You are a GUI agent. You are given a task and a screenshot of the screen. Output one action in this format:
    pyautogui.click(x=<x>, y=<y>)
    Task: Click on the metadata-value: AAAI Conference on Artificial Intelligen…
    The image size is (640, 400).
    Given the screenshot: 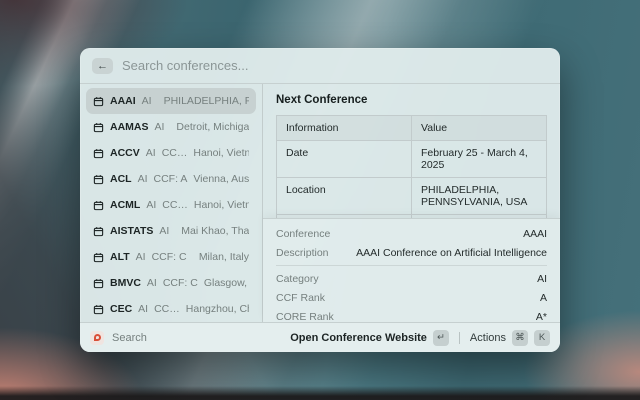 What is the action you would take?
    pyautogui.click(x=451, y=252)
    